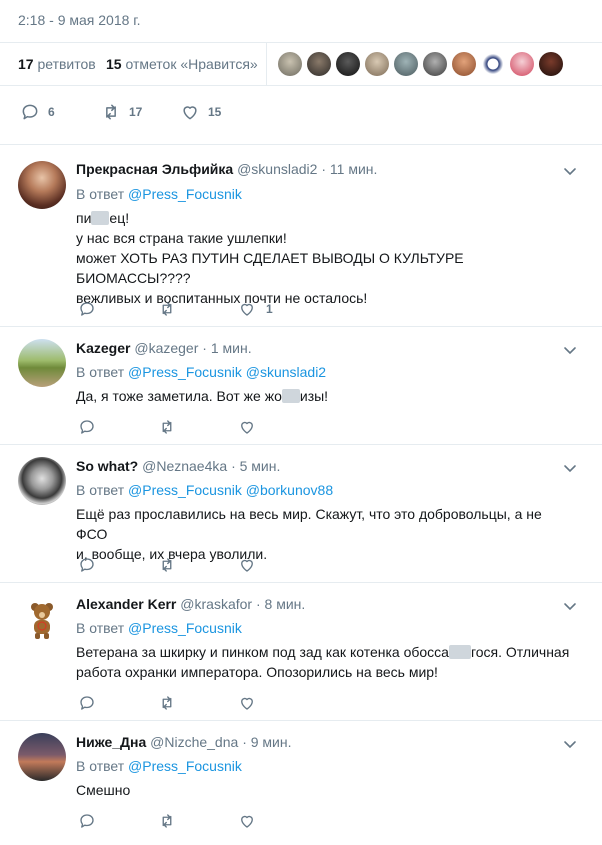 The width and height of the screenshot is (602, 845). I want to click on retweet-button: 17, so click(121, 112).